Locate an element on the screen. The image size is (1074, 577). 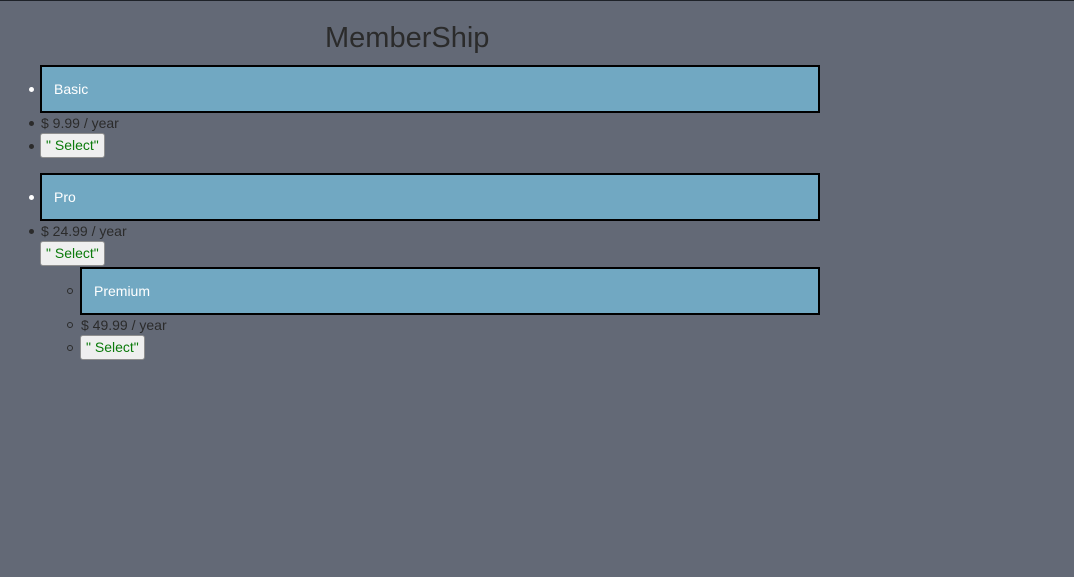
page-title: MemberShip is located at coordinates (407, 38).